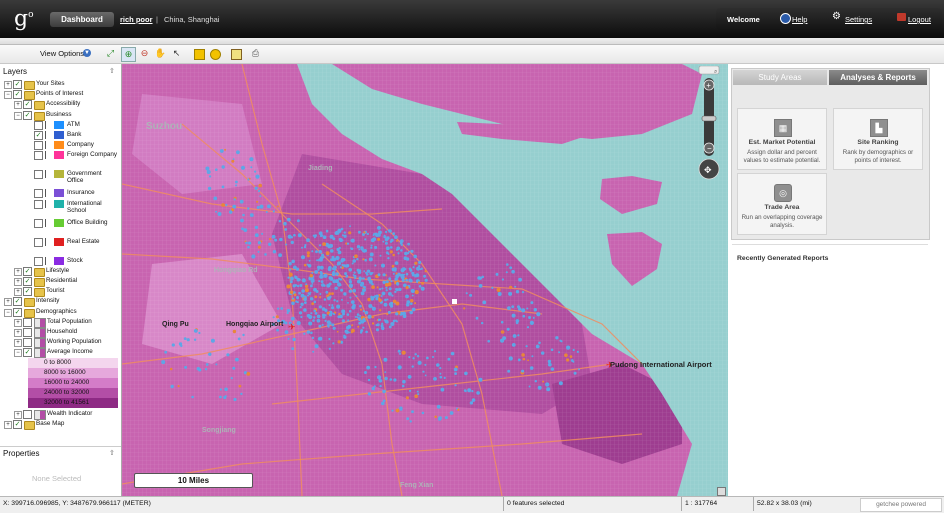 This screenshot has width=944, height=513. I want to click on layer-row: Real Estate, so click(60, 246).